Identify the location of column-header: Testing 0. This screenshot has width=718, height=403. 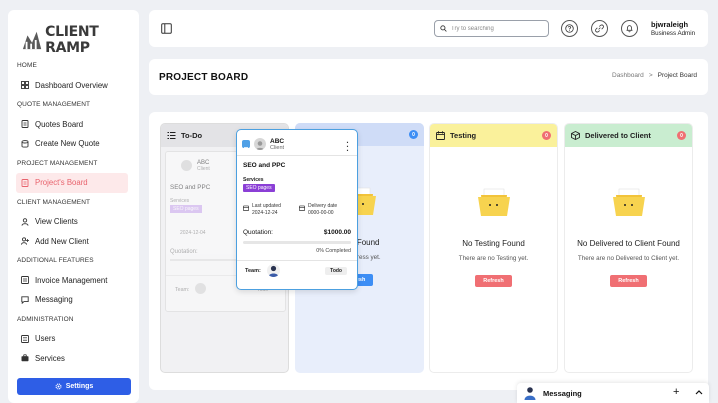
(493, 135).